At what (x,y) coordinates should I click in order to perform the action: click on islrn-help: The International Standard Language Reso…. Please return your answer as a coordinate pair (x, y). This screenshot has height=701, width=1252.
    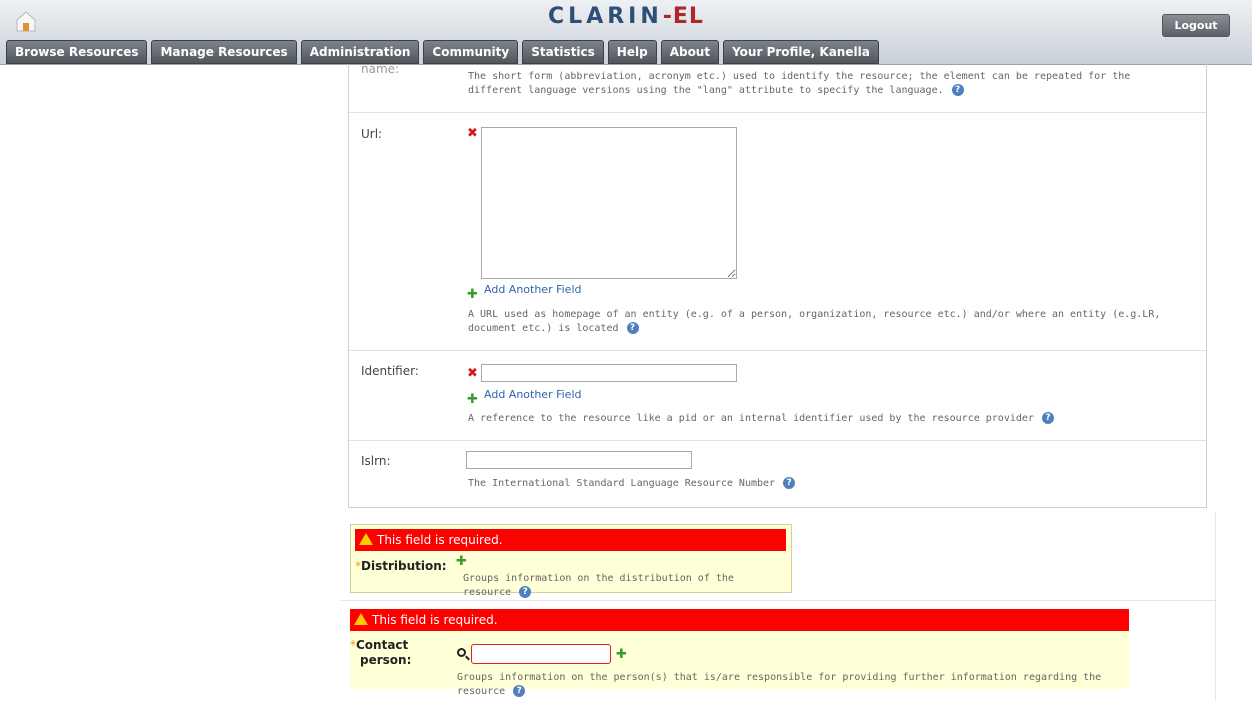
    Looking at the image, I should click on (828, 484).